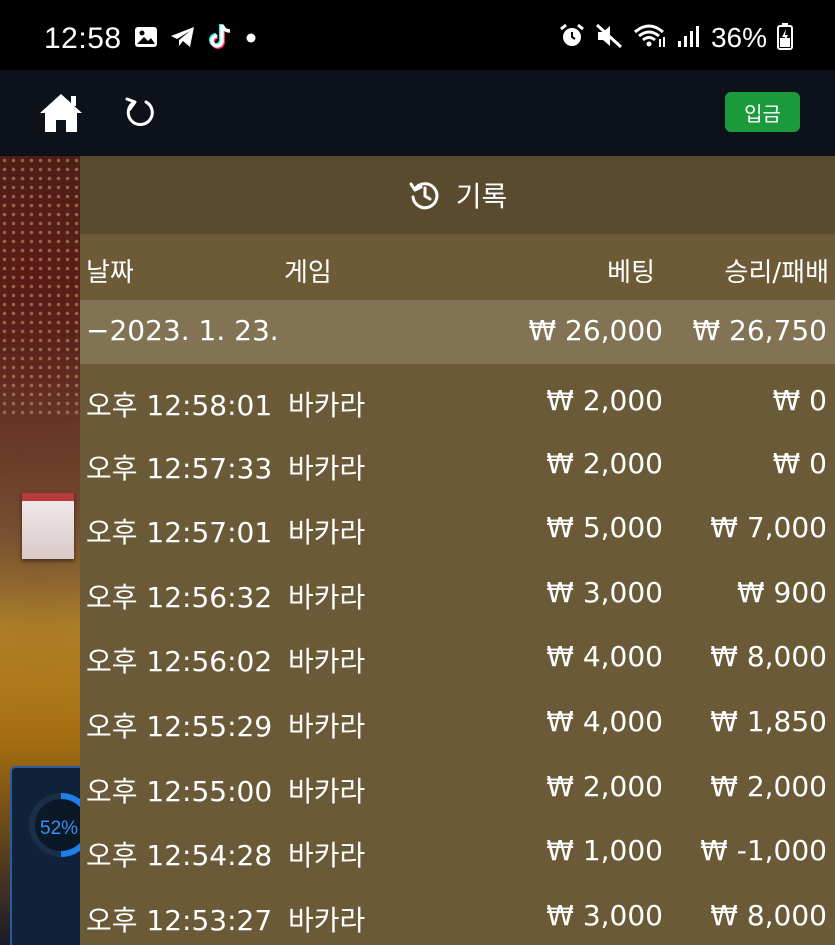 Image resolution: width=835 pixels, height=945 pixels. What do you see at coordinates (759, 330) in the screenshot?
I see `summary-result: ₩ 26,750` at bounding box center [759, 330].